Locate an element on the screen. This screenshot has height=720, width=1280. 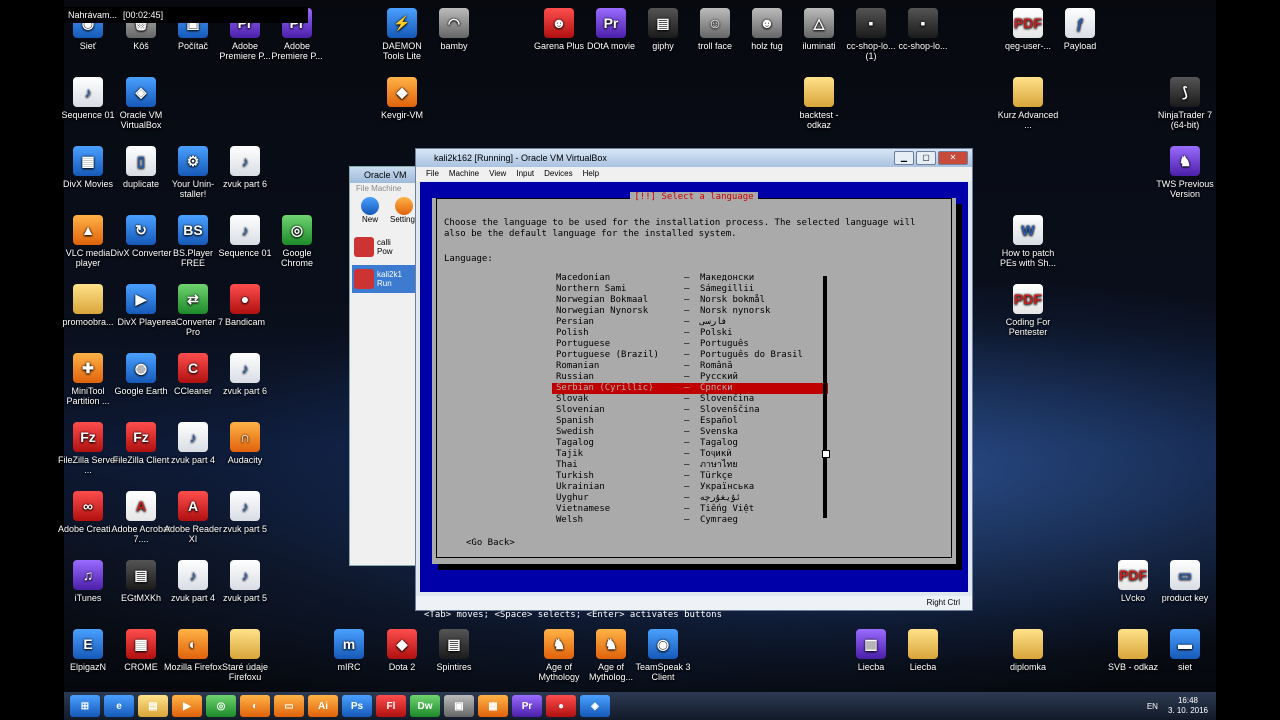
desktop-icon: Staré údaje Firefoxu is located at coordinates (245, 655).